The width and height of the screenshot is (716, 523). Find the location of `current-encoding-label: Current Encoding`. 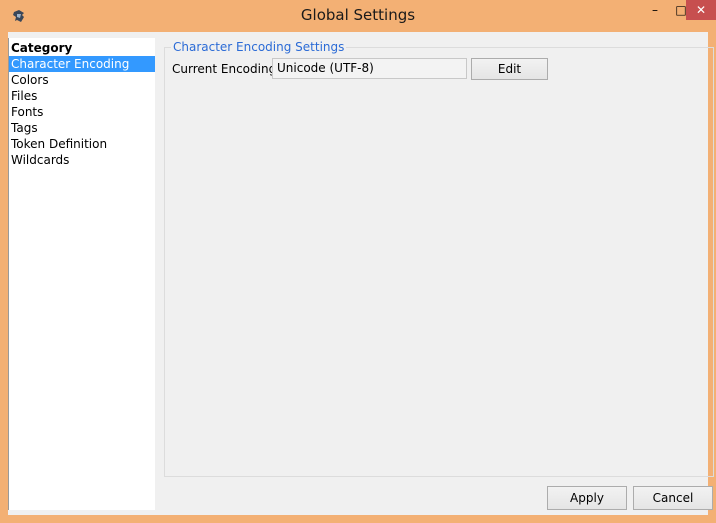

current-encoding-label: Current Encoding is located at coordinates (224, 69).